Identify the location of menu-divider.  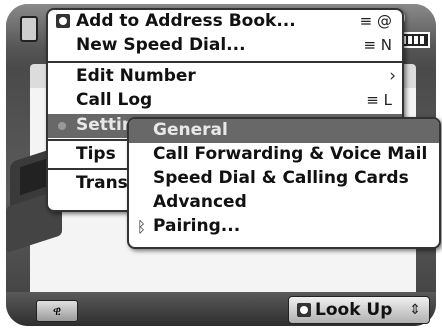
(225, 62).